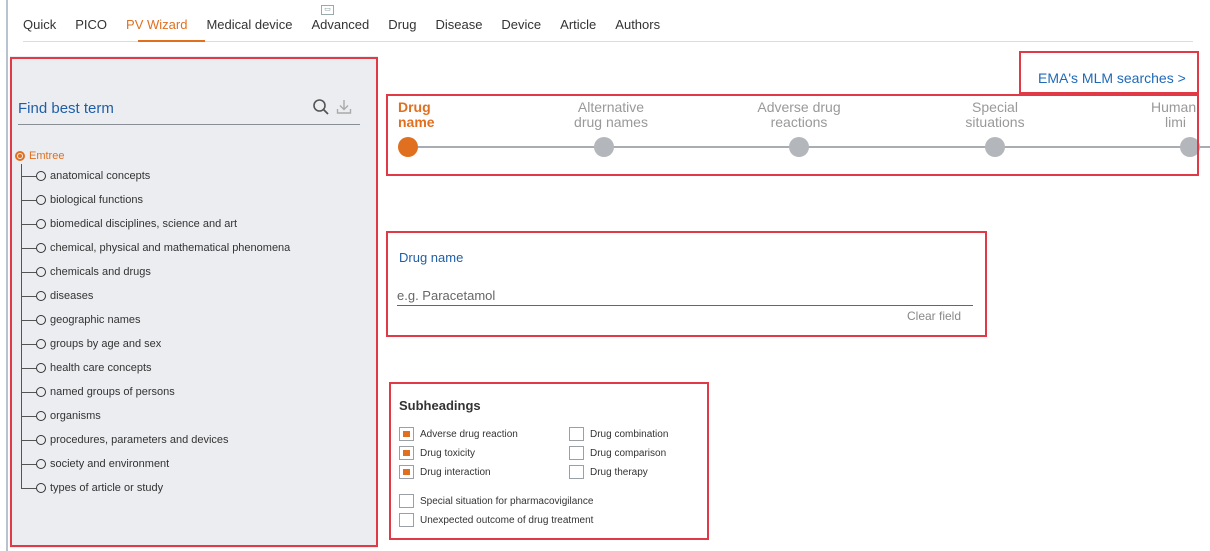 This screenshot has width=1210, height=551. Describe the element at coordinates (156, 272) in the screenshot. I see `tree-item: chemicals and drugs` at that location.